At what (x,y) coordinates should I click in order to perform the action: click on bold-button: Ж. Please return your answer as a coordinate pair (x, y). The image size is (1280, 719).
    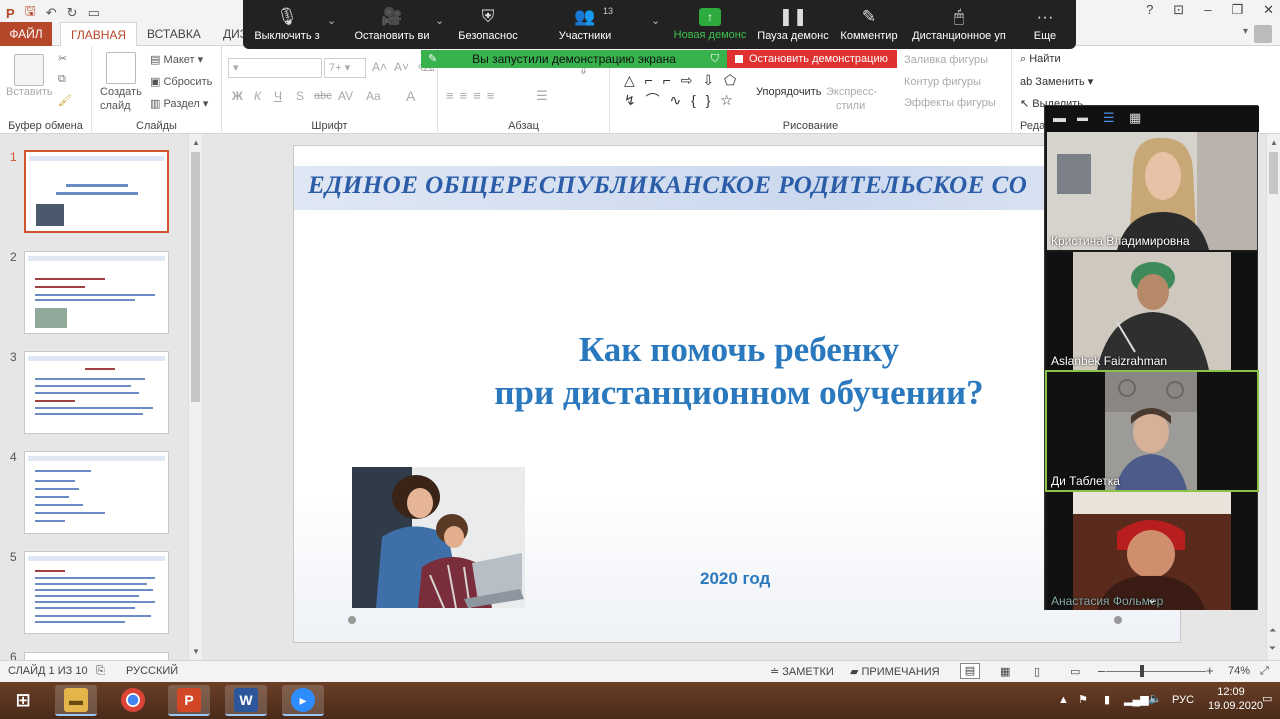
    Looking at the image, I should click on (237, 96).